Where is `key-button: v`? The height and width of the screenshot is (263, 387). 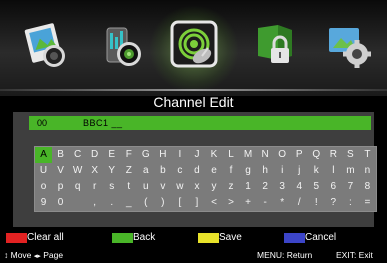
key-button: v is located at coordinates (162, 187).